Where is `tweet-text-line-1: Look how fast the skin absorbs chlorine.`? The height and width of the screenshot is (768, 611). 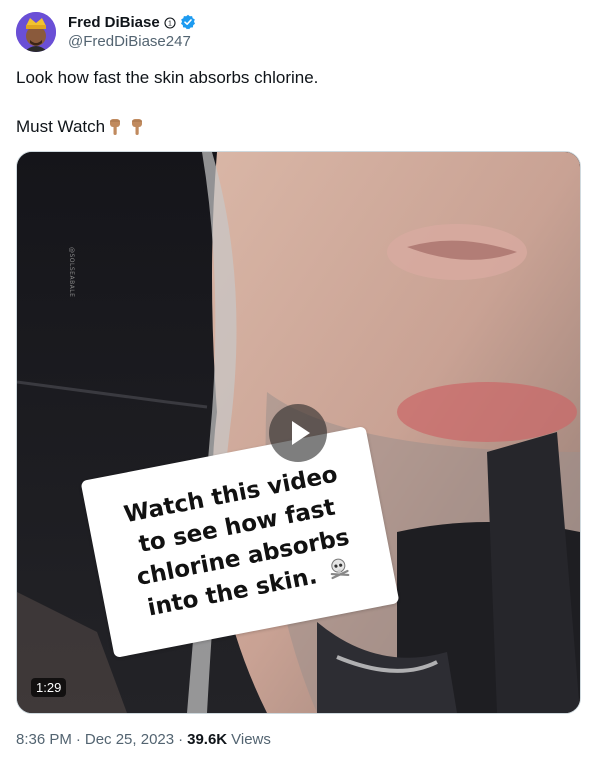
tweet-text-line-1: Look how fast the skin absorbs chlorine. is located at coordinates (167, 77).